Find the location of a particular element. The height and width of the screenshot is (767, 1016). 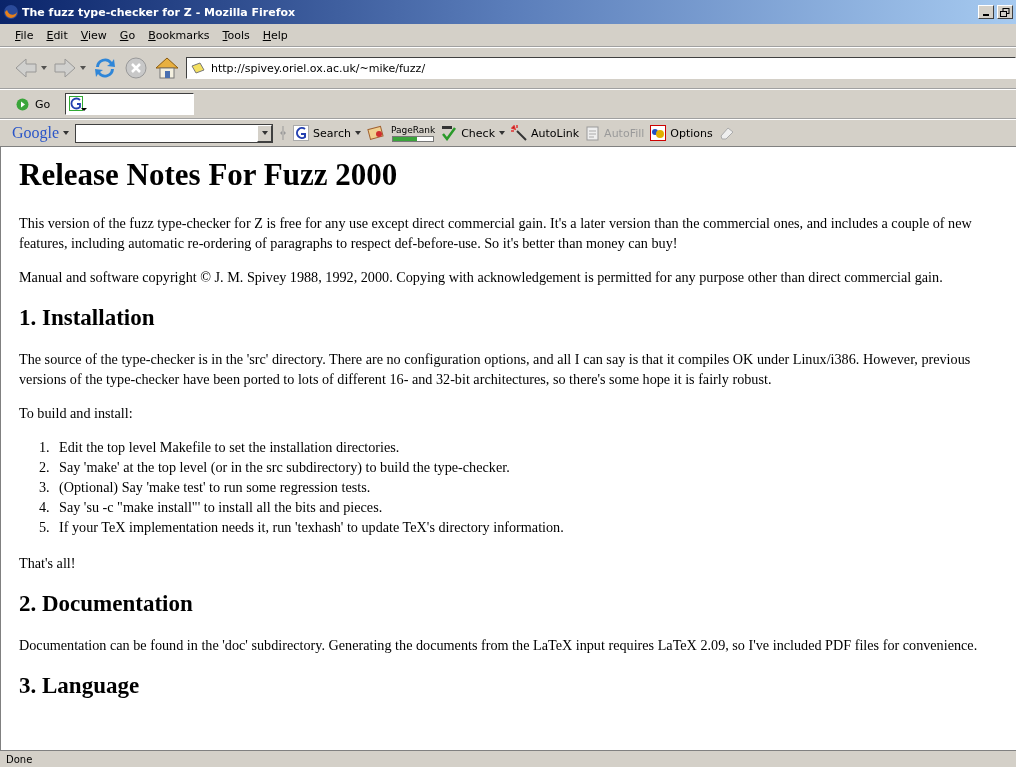

home-icon is located at coordinates (167, 68).